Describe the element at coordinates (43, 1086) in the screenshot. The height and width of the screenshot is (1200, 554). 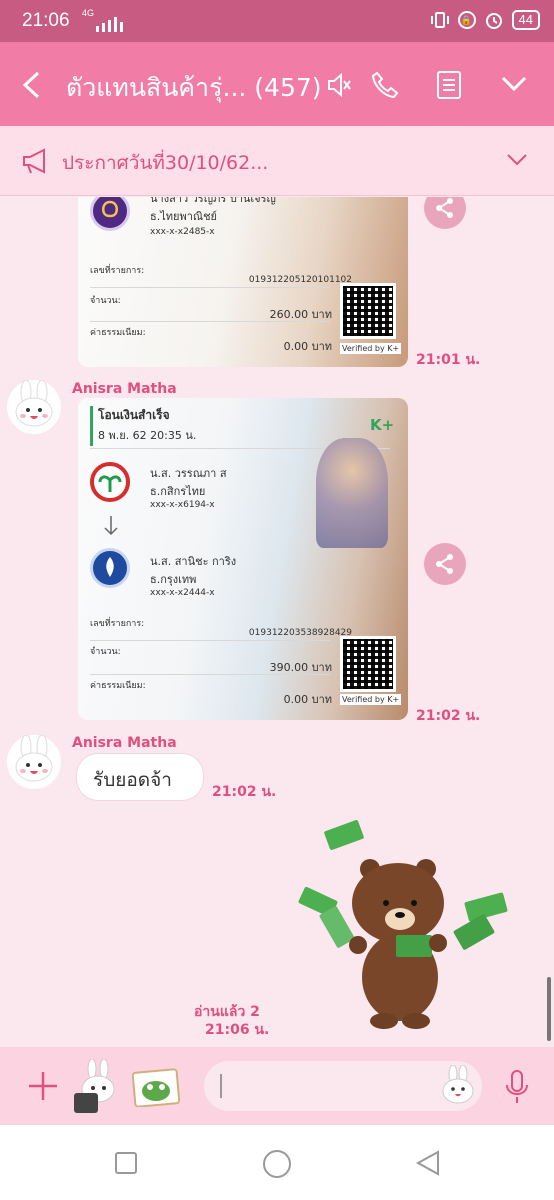
I see `plus-icon` at that location.